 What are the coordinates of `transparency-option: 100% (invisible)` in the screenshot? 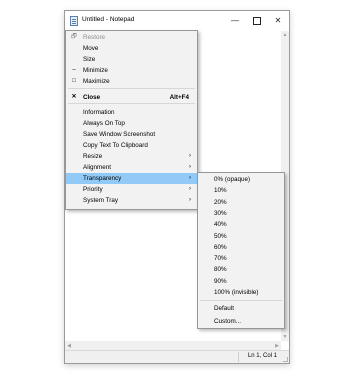 It's located at (241, 292).